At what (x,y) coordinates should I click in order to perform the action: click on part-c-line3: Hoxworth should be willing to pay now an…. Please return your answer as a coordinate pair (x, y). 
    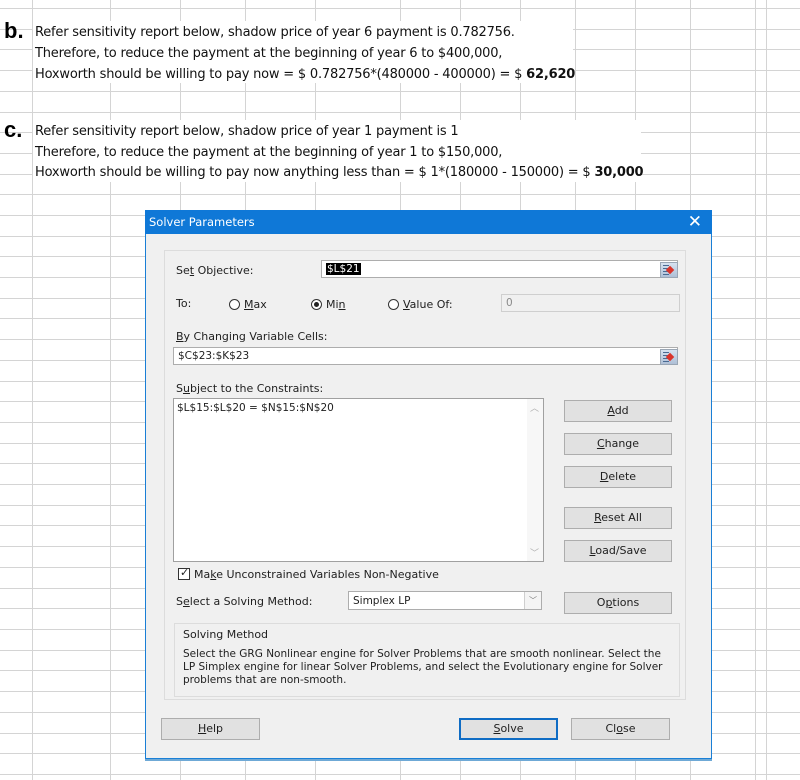
    Looking at the image, I should click on (339, 172).